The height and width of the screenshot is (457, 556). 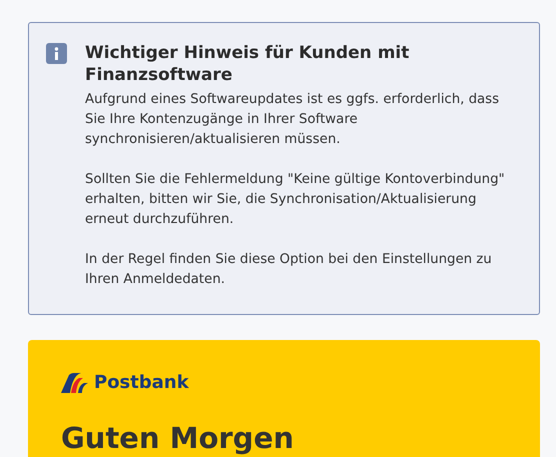 What do you see at coordinates (141, 382) in the screenshot?
I see `brand-name: Postbank` at bounding box center [141, 382].